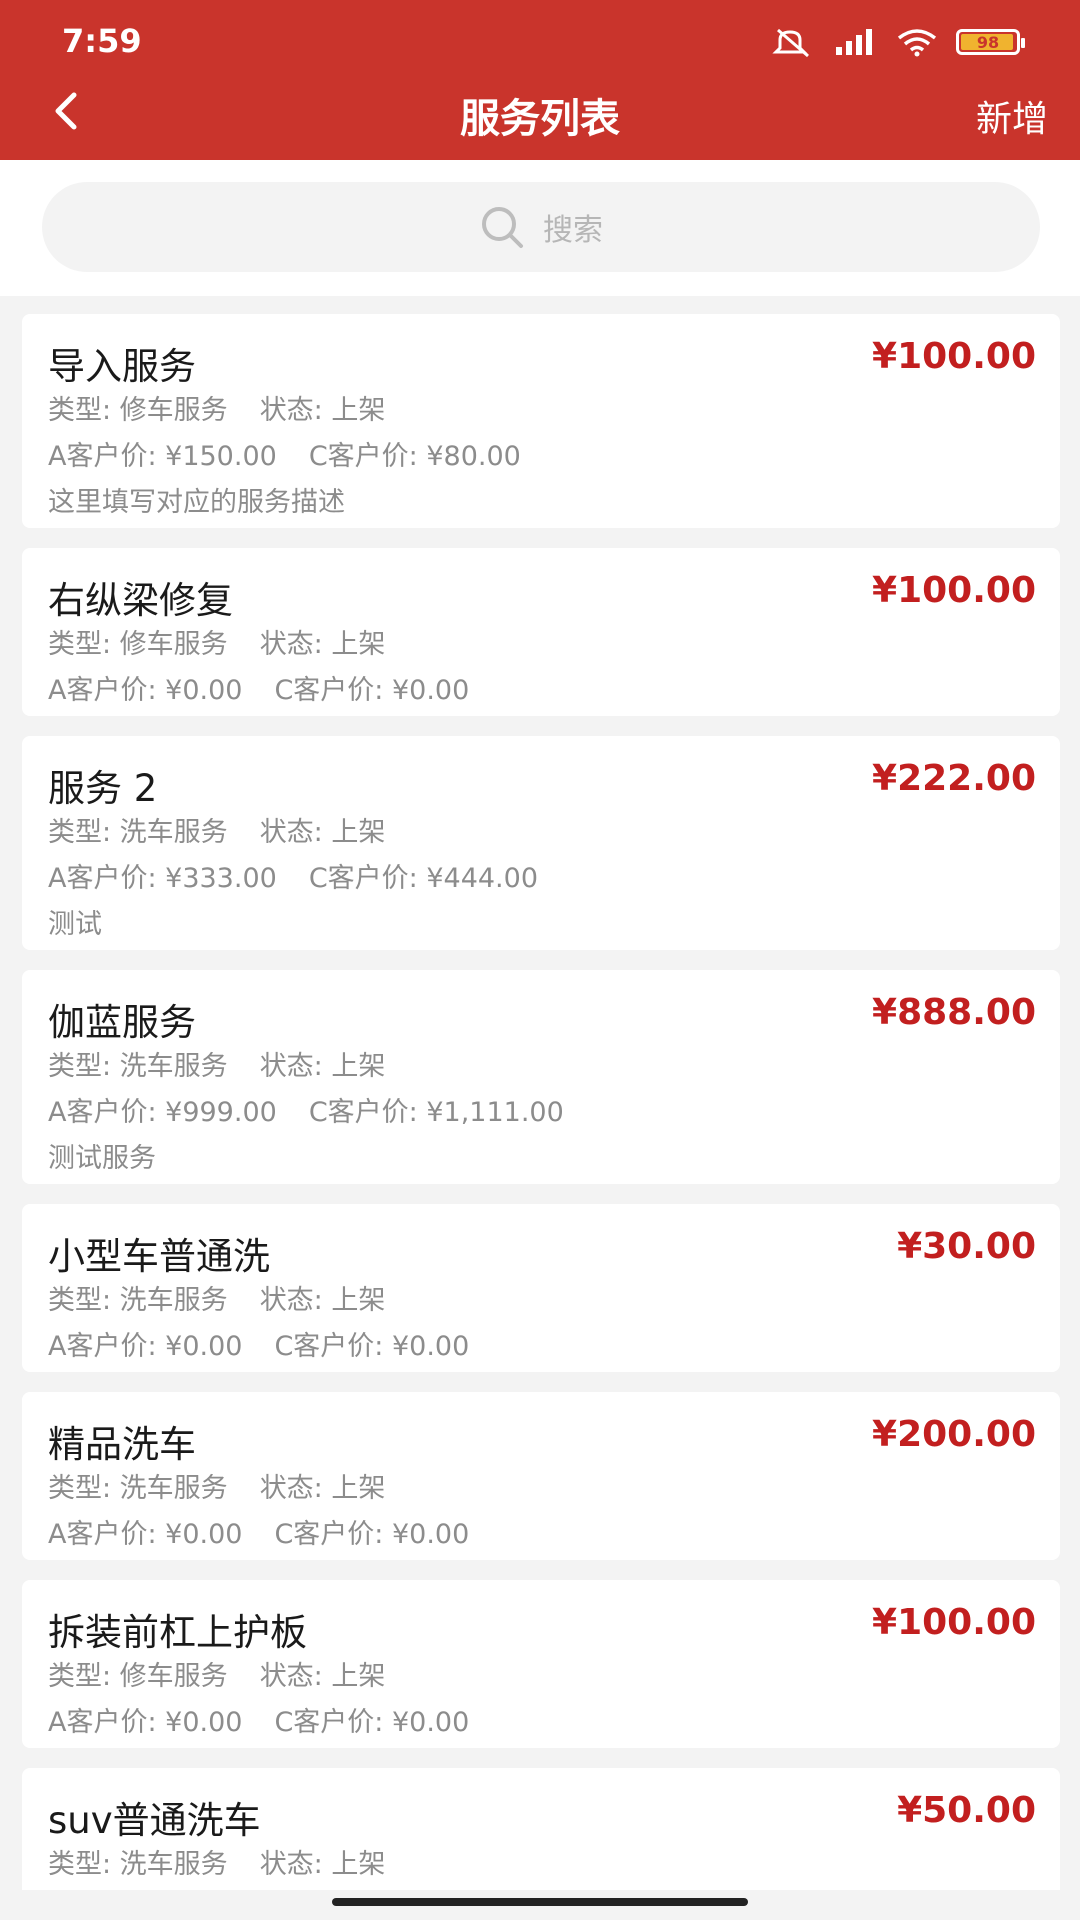 The width and height of the screenshot is (1080, 1920). I want to click on service-prices: A客户价: ¥150.00 C客户价: ¥80.00, so click(284, 453).